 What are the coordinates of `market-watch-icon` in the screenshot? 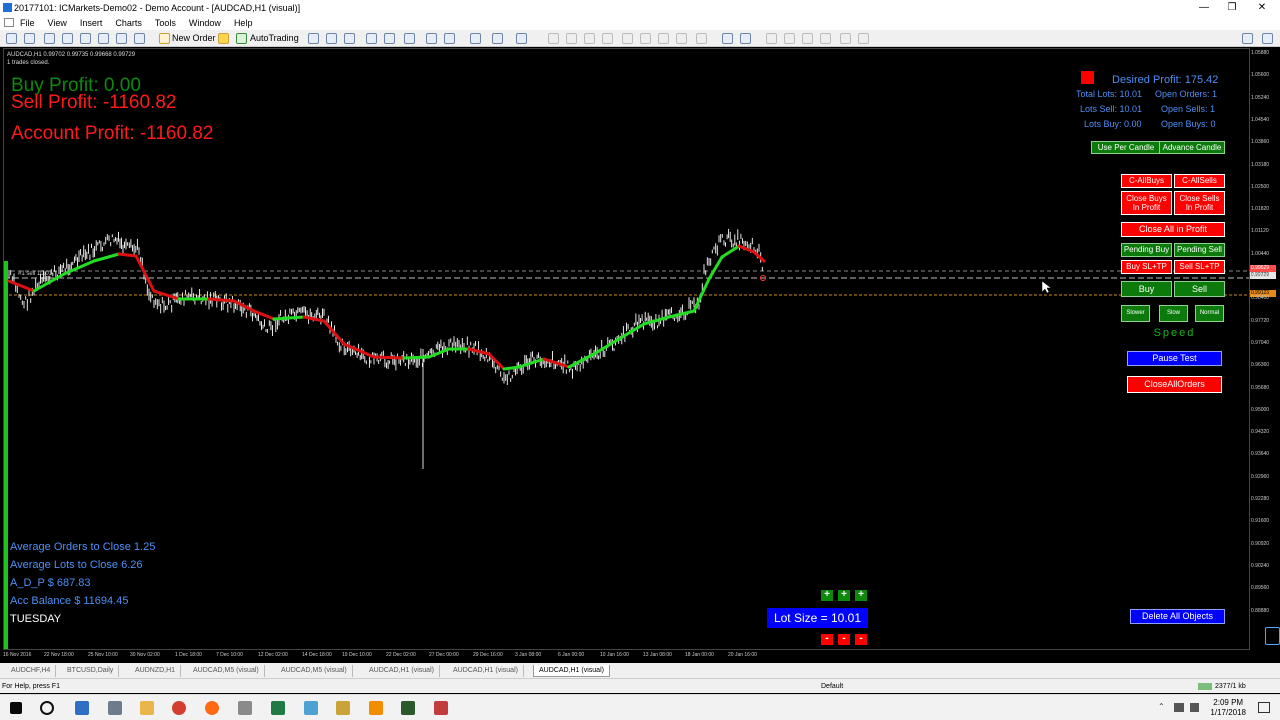 It's located at (49, 38).